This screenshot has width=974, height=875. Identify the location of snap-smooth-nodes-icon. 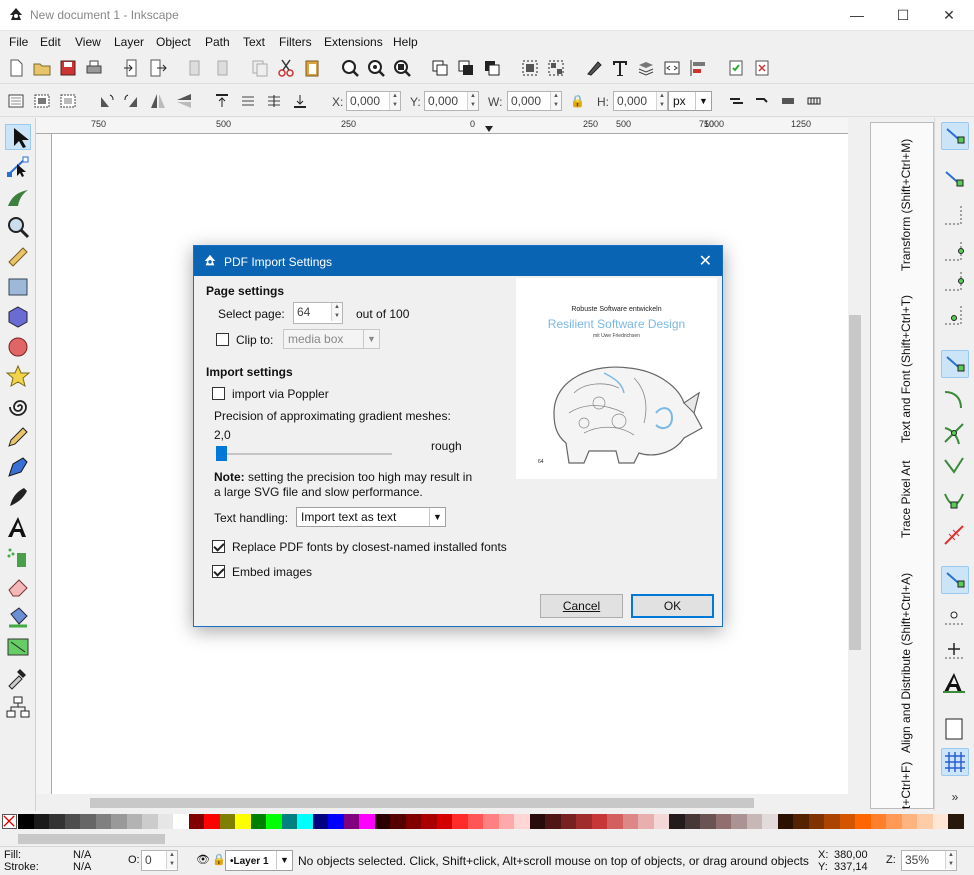
(955, 502).